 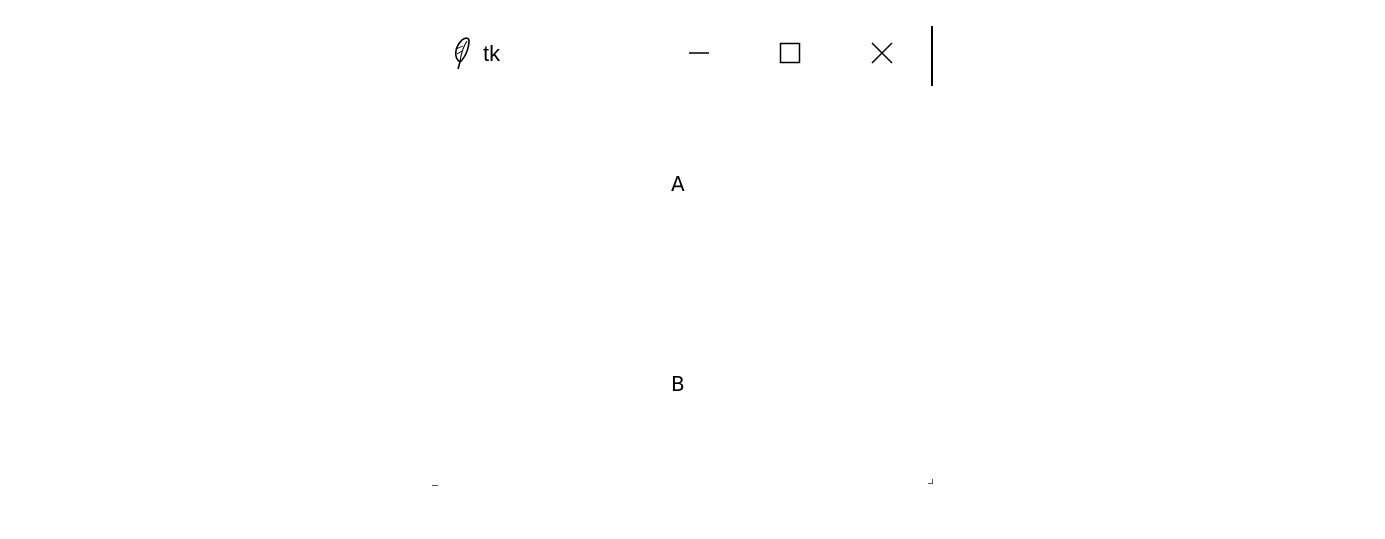 I want to click on window-border, so click(x=932, y=56).